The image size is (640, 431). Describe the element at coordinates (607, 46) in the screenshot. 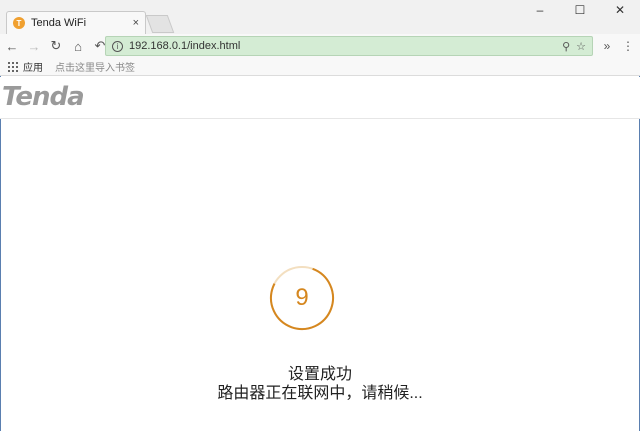

I see `extension-icon: »` at that location.